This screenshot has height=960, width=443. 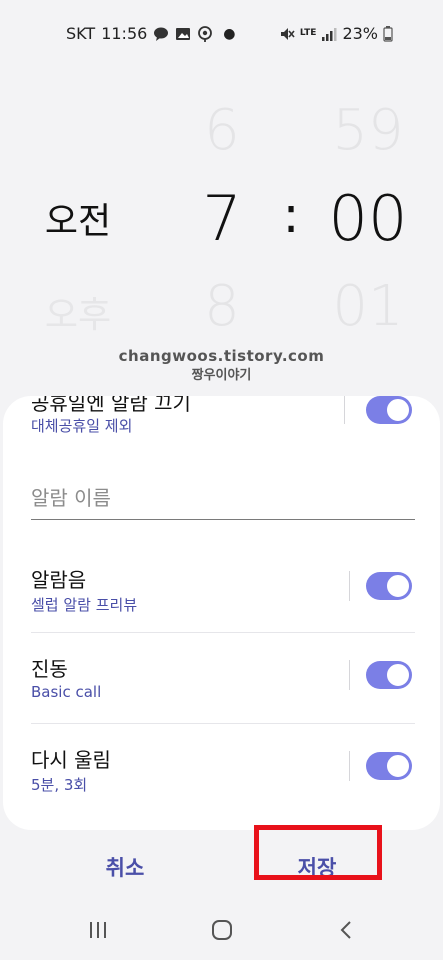 What do you see at coordinates (66, 692) in the screenshot?
I see `vibration-subtitle: Basic call` at bounding box center [66, 692].